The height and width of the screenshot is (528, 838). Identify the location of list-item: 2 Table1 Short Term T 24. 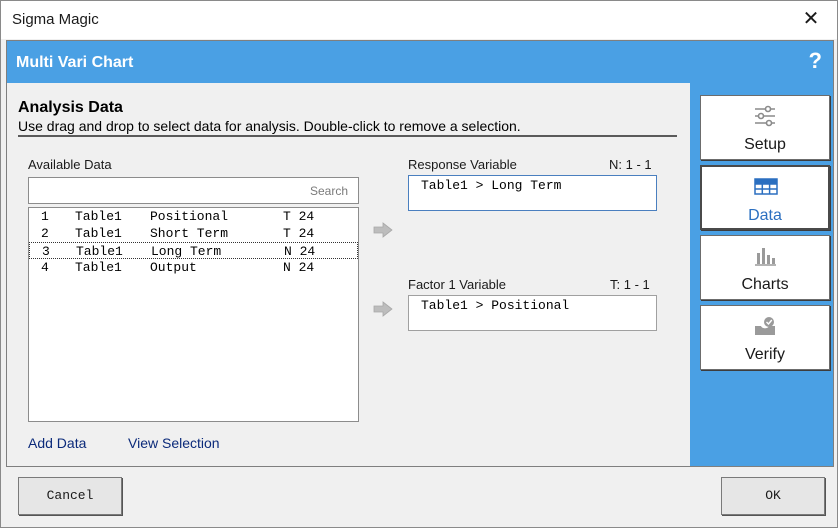
(193, 233).